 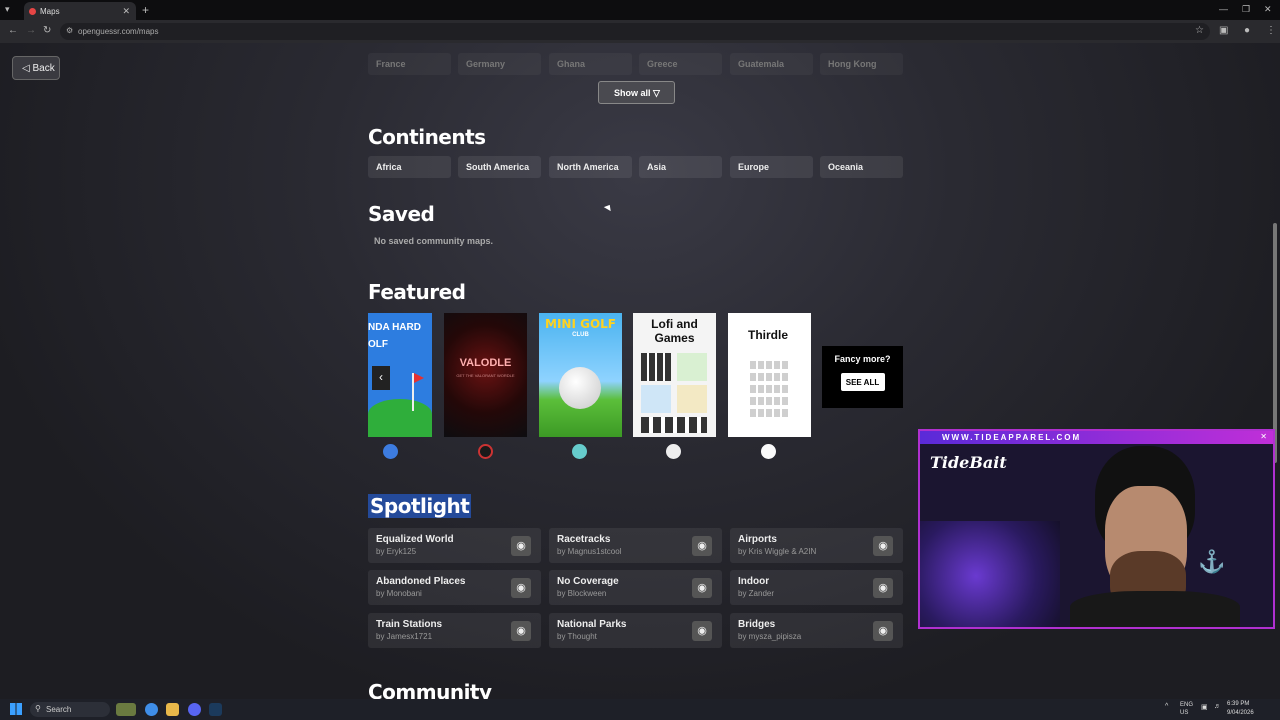 I want to click on fancy-more-box: Fancy more? SEE ALL, so click(x=862, y=377).